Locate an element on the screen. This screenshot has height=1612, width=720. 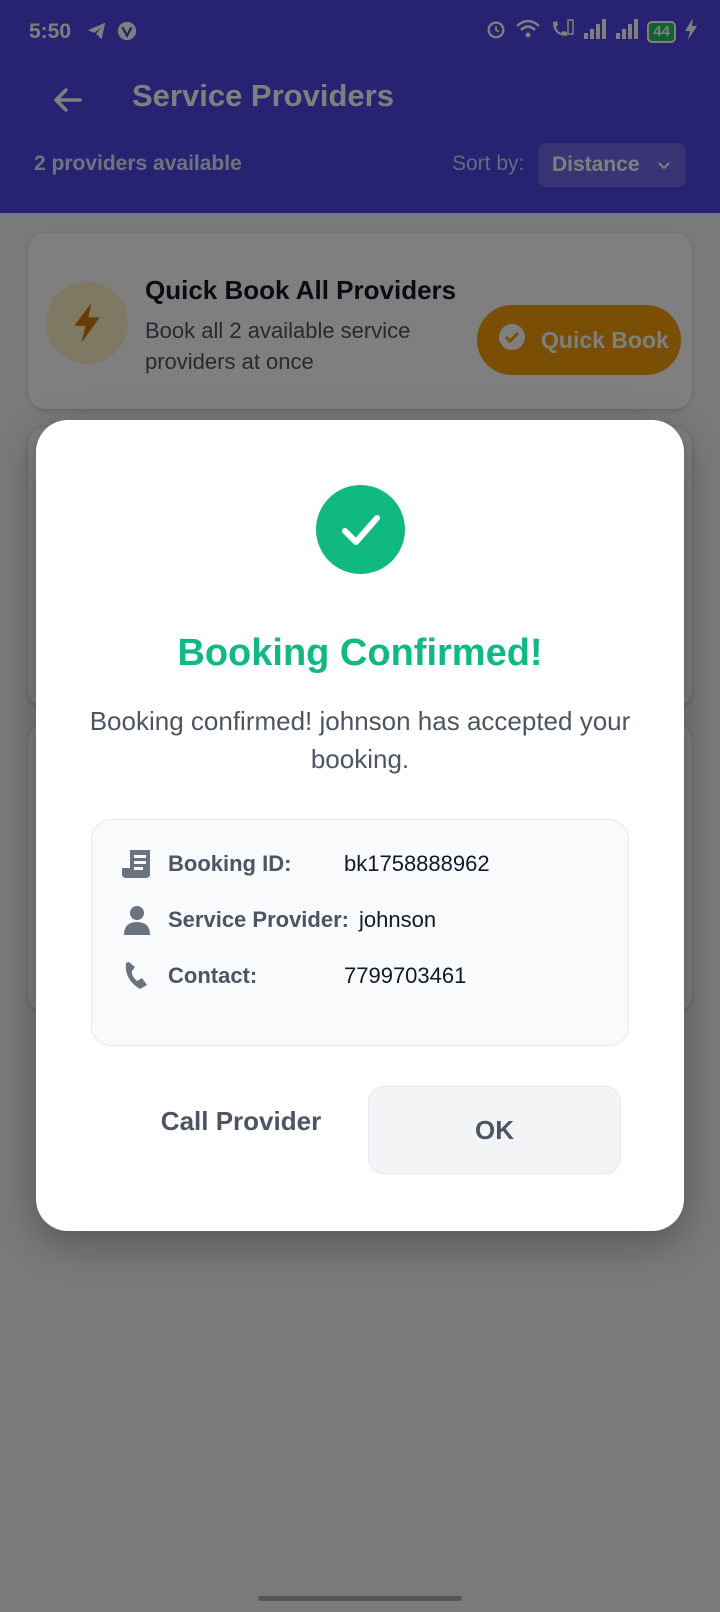
provider-row: Service Provider: johnson is located at coordinates (278, 920).